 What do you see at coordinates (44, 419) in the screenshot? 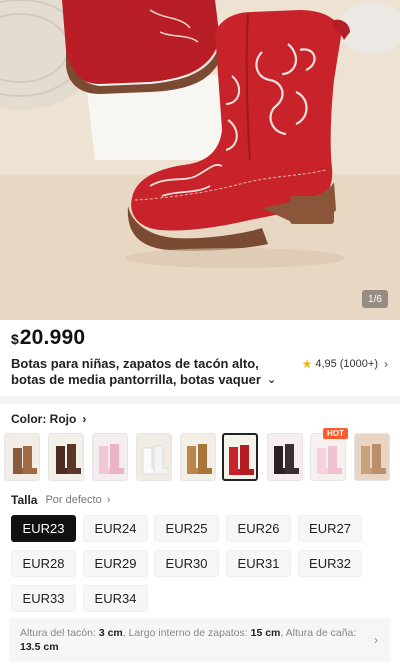
I see `color-label-text: Color: Rojo` at bounding box center [44, 419].